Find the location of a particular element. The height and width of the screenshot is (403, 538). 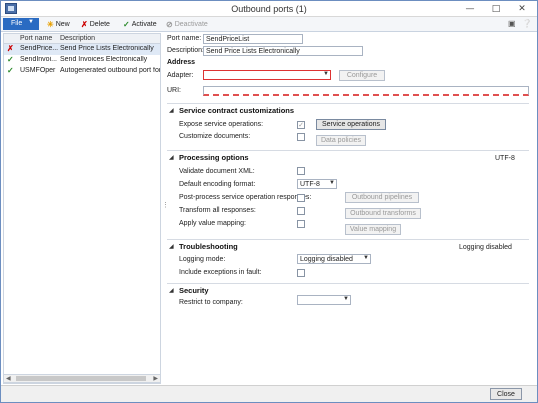

grid-header: Port name Description is located at coordinates (82, 39).